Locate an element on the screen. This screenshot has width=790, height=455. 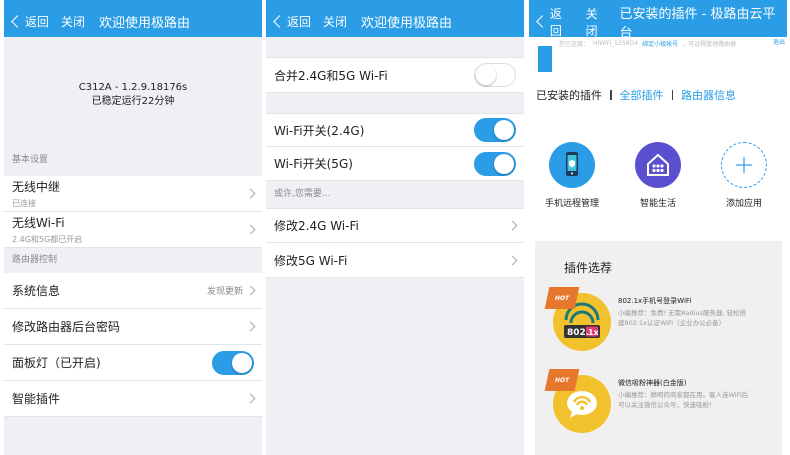
row-label: 智能插件 is located at coordinates (36, 399).